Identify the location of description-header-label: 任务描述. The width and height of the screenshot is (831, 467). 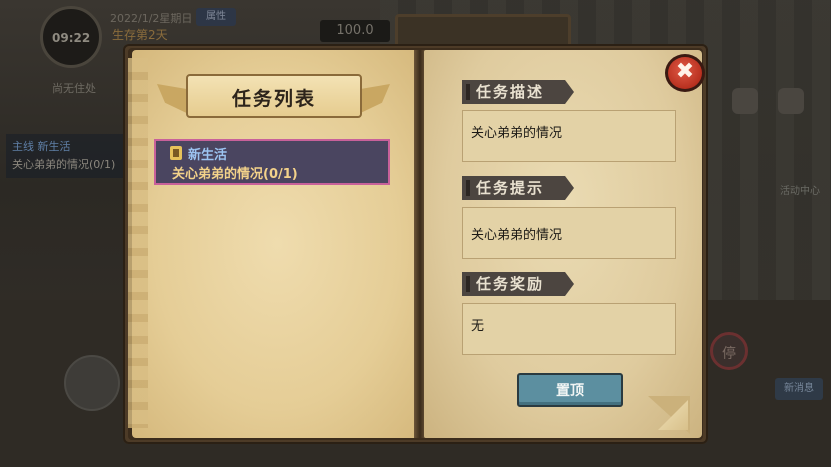
(510, 92).